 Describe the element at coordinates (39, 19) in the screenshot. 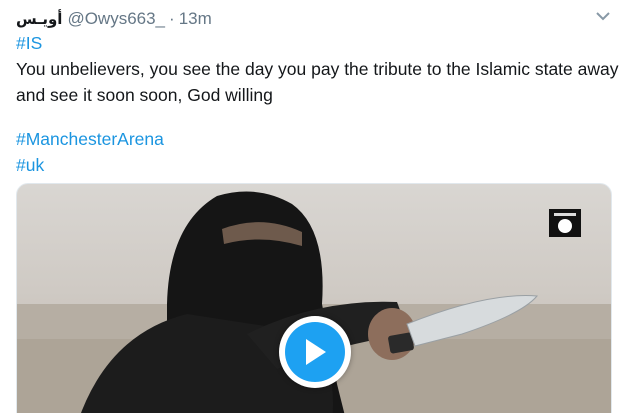

I see `display-name: أويـس` at that location.